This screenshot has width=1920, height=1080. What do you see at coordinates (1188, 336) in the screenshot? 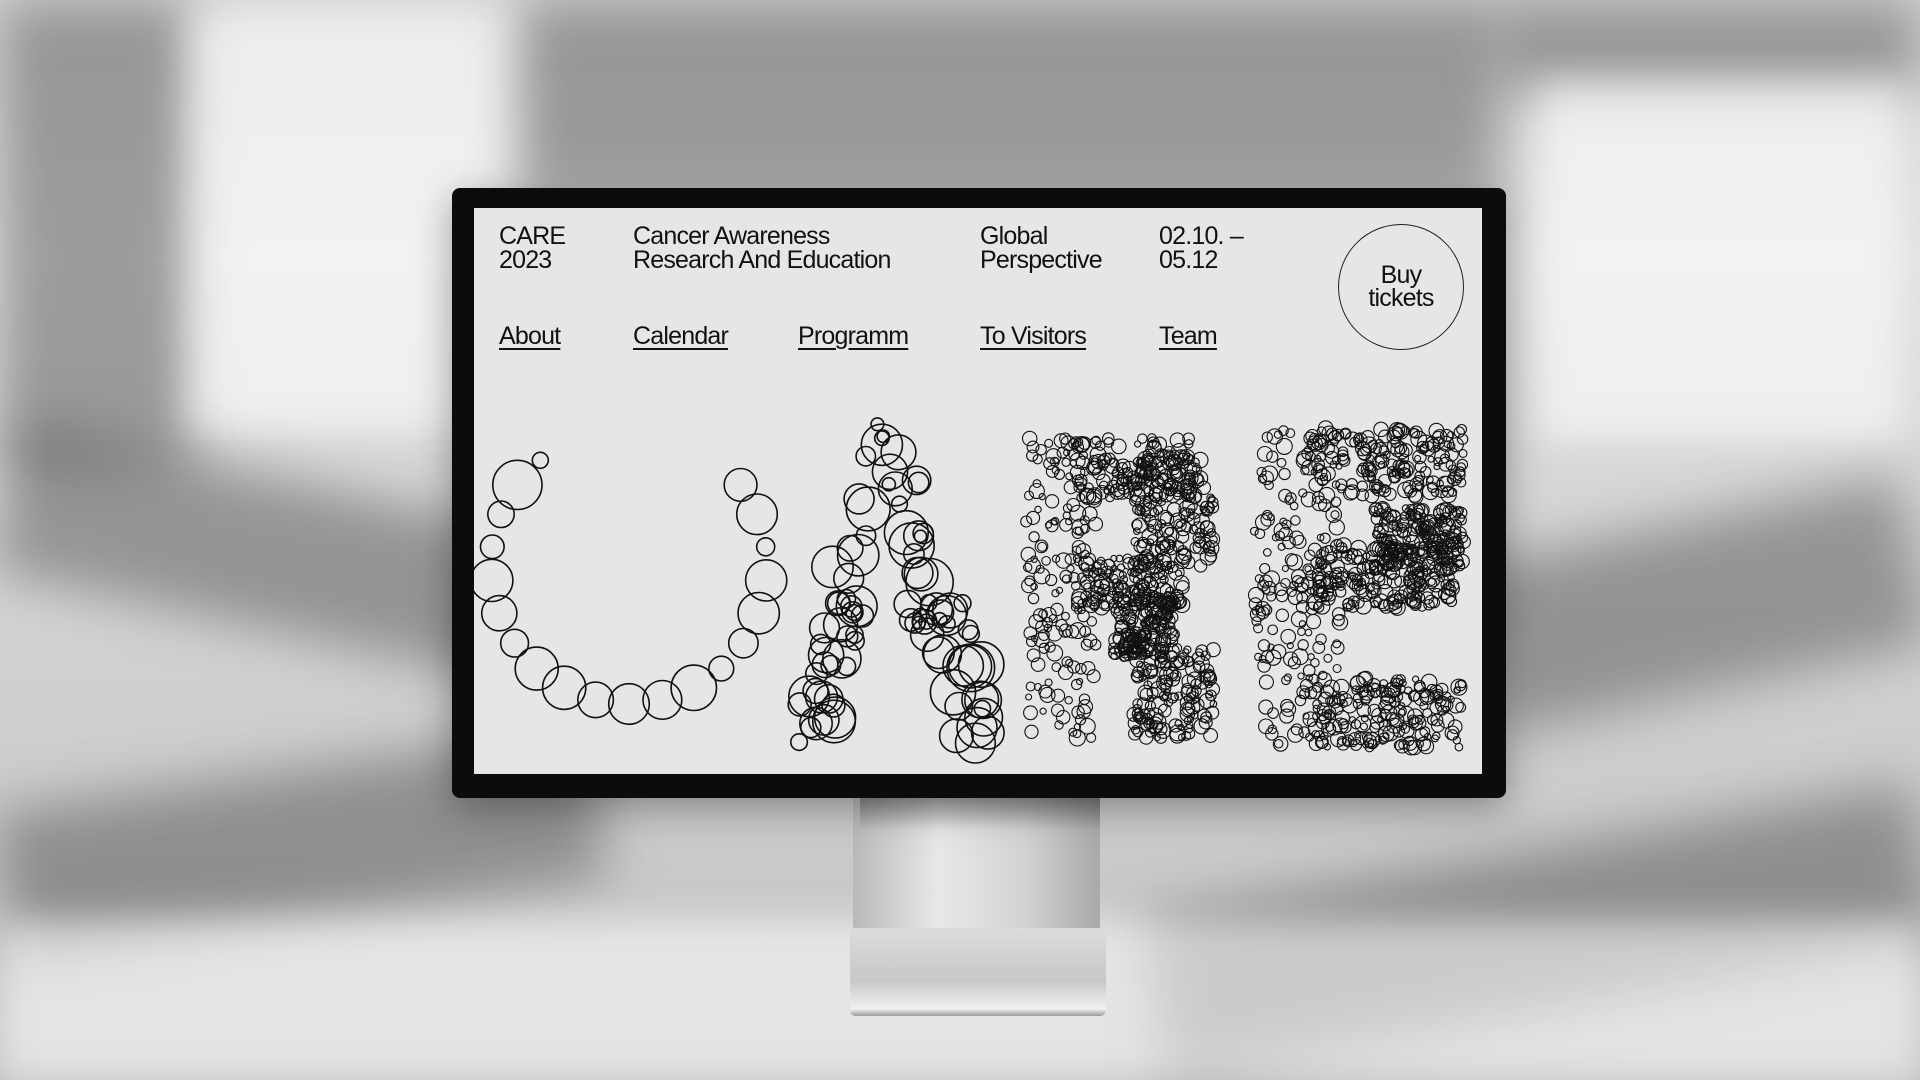
I see `nav-team: Team` at bounding box center [1188, 336].